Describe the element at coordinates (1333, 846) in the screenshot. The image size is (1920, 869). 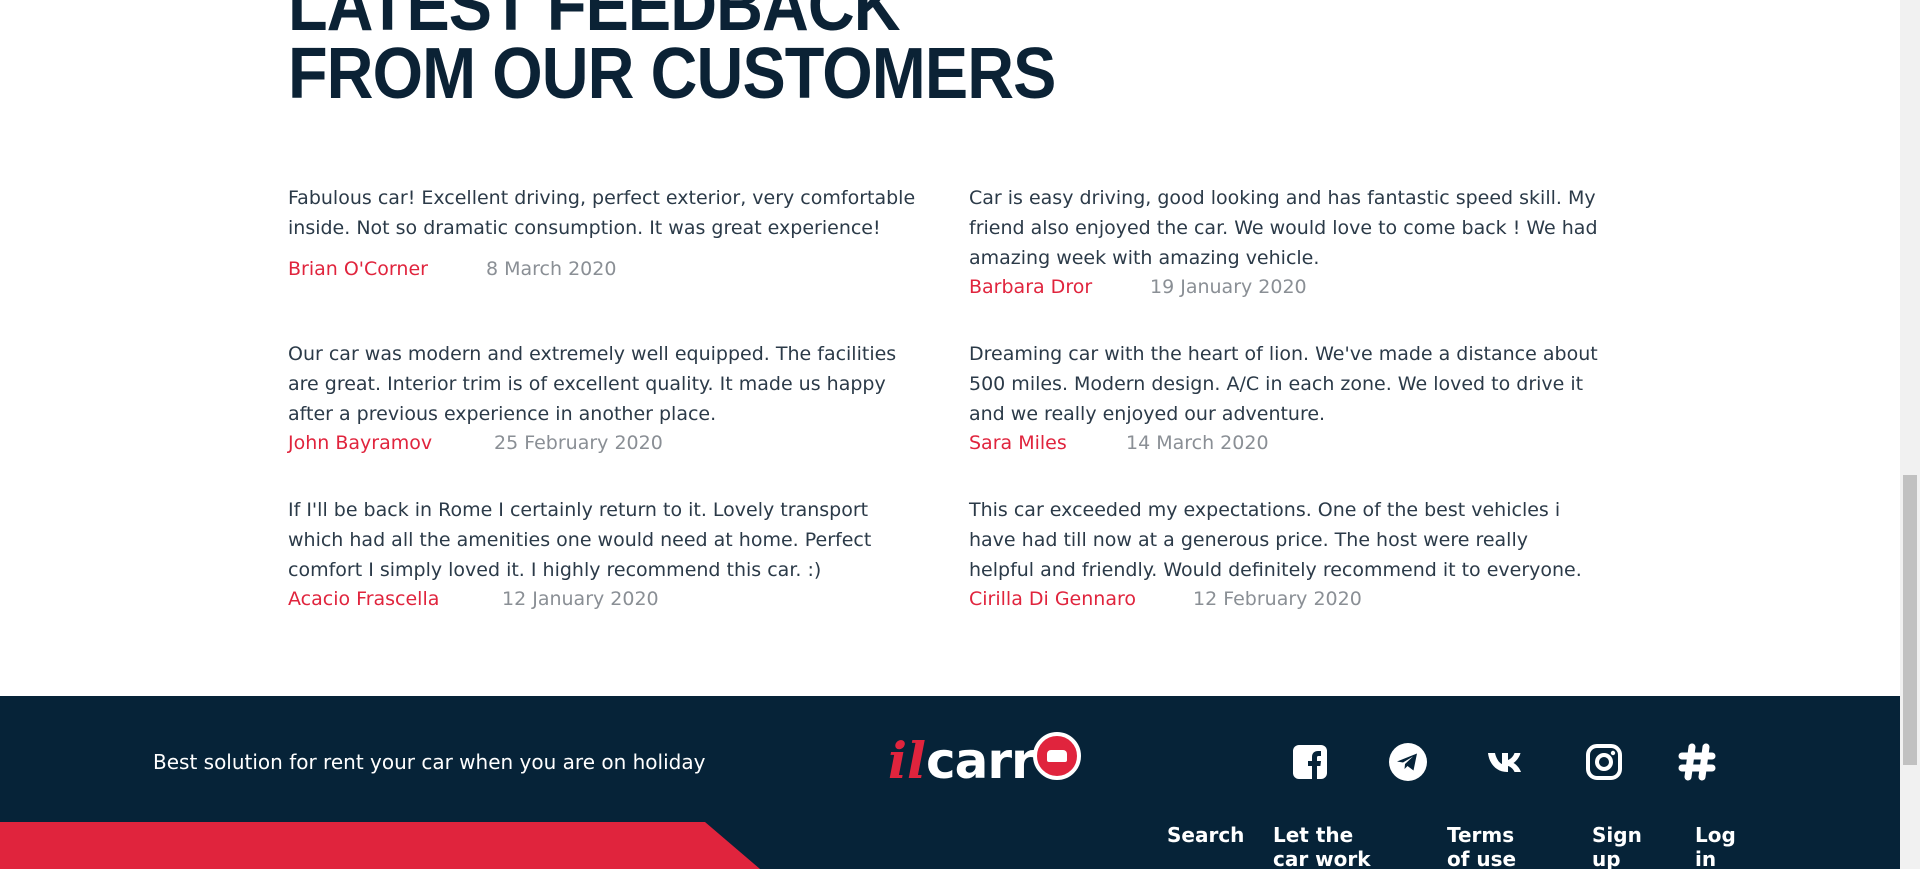
I see `footer-link-let-the-car-work: Let the car work` at that location.